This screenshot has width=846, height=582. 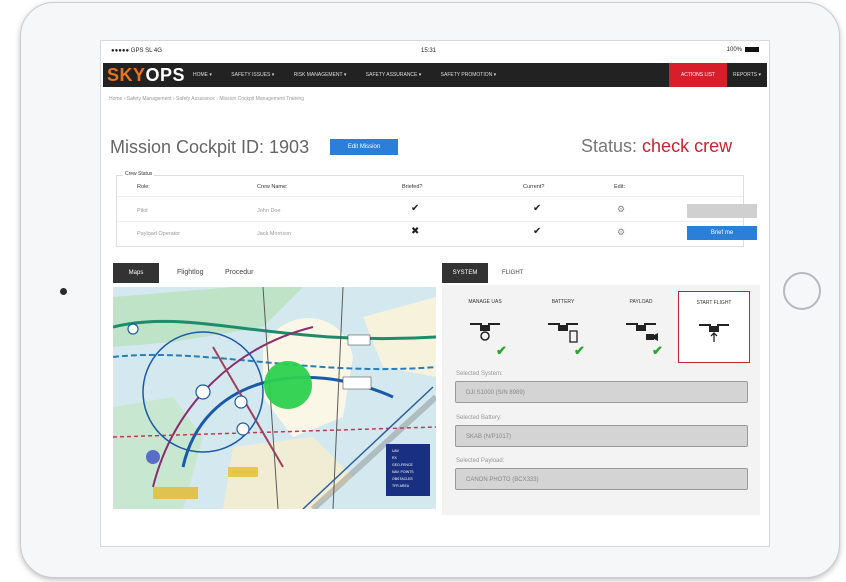 What do you see at coordinates (190, 272) in the screenshot?
I see `tab-flightlog: Flightlog` at bounding box center [190, 272].